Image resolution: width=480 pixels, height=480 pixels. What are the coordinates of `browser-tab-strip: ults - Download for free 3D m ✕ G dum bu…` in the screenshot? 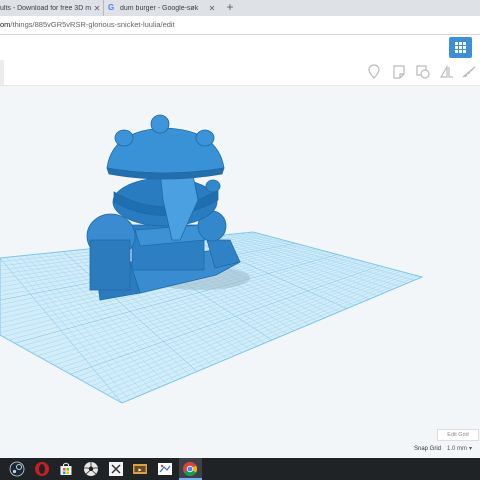 It's located at (240, 8).